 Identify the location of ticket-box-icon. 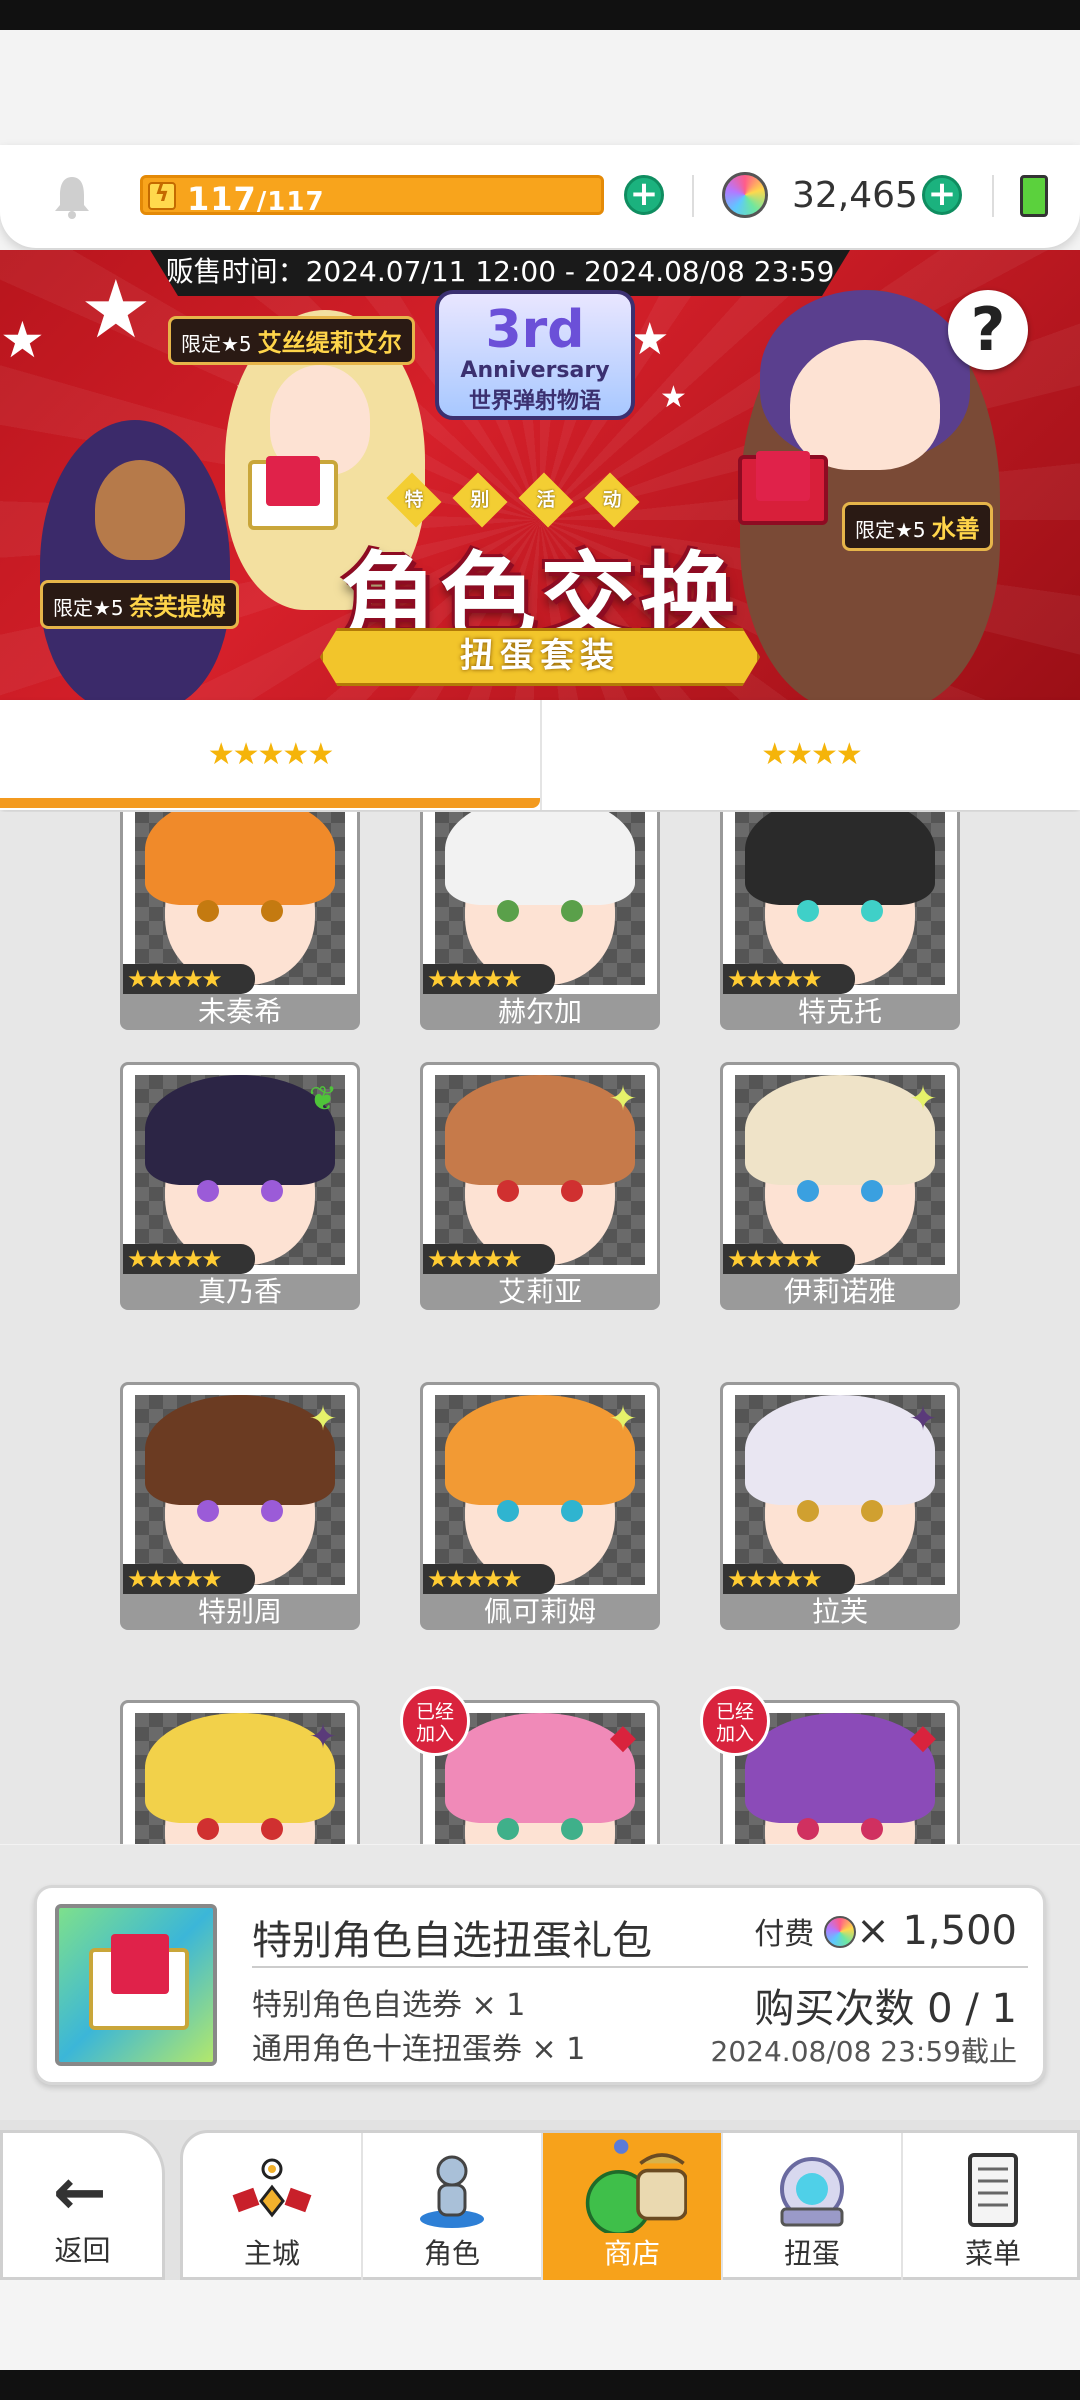
(783, 488).